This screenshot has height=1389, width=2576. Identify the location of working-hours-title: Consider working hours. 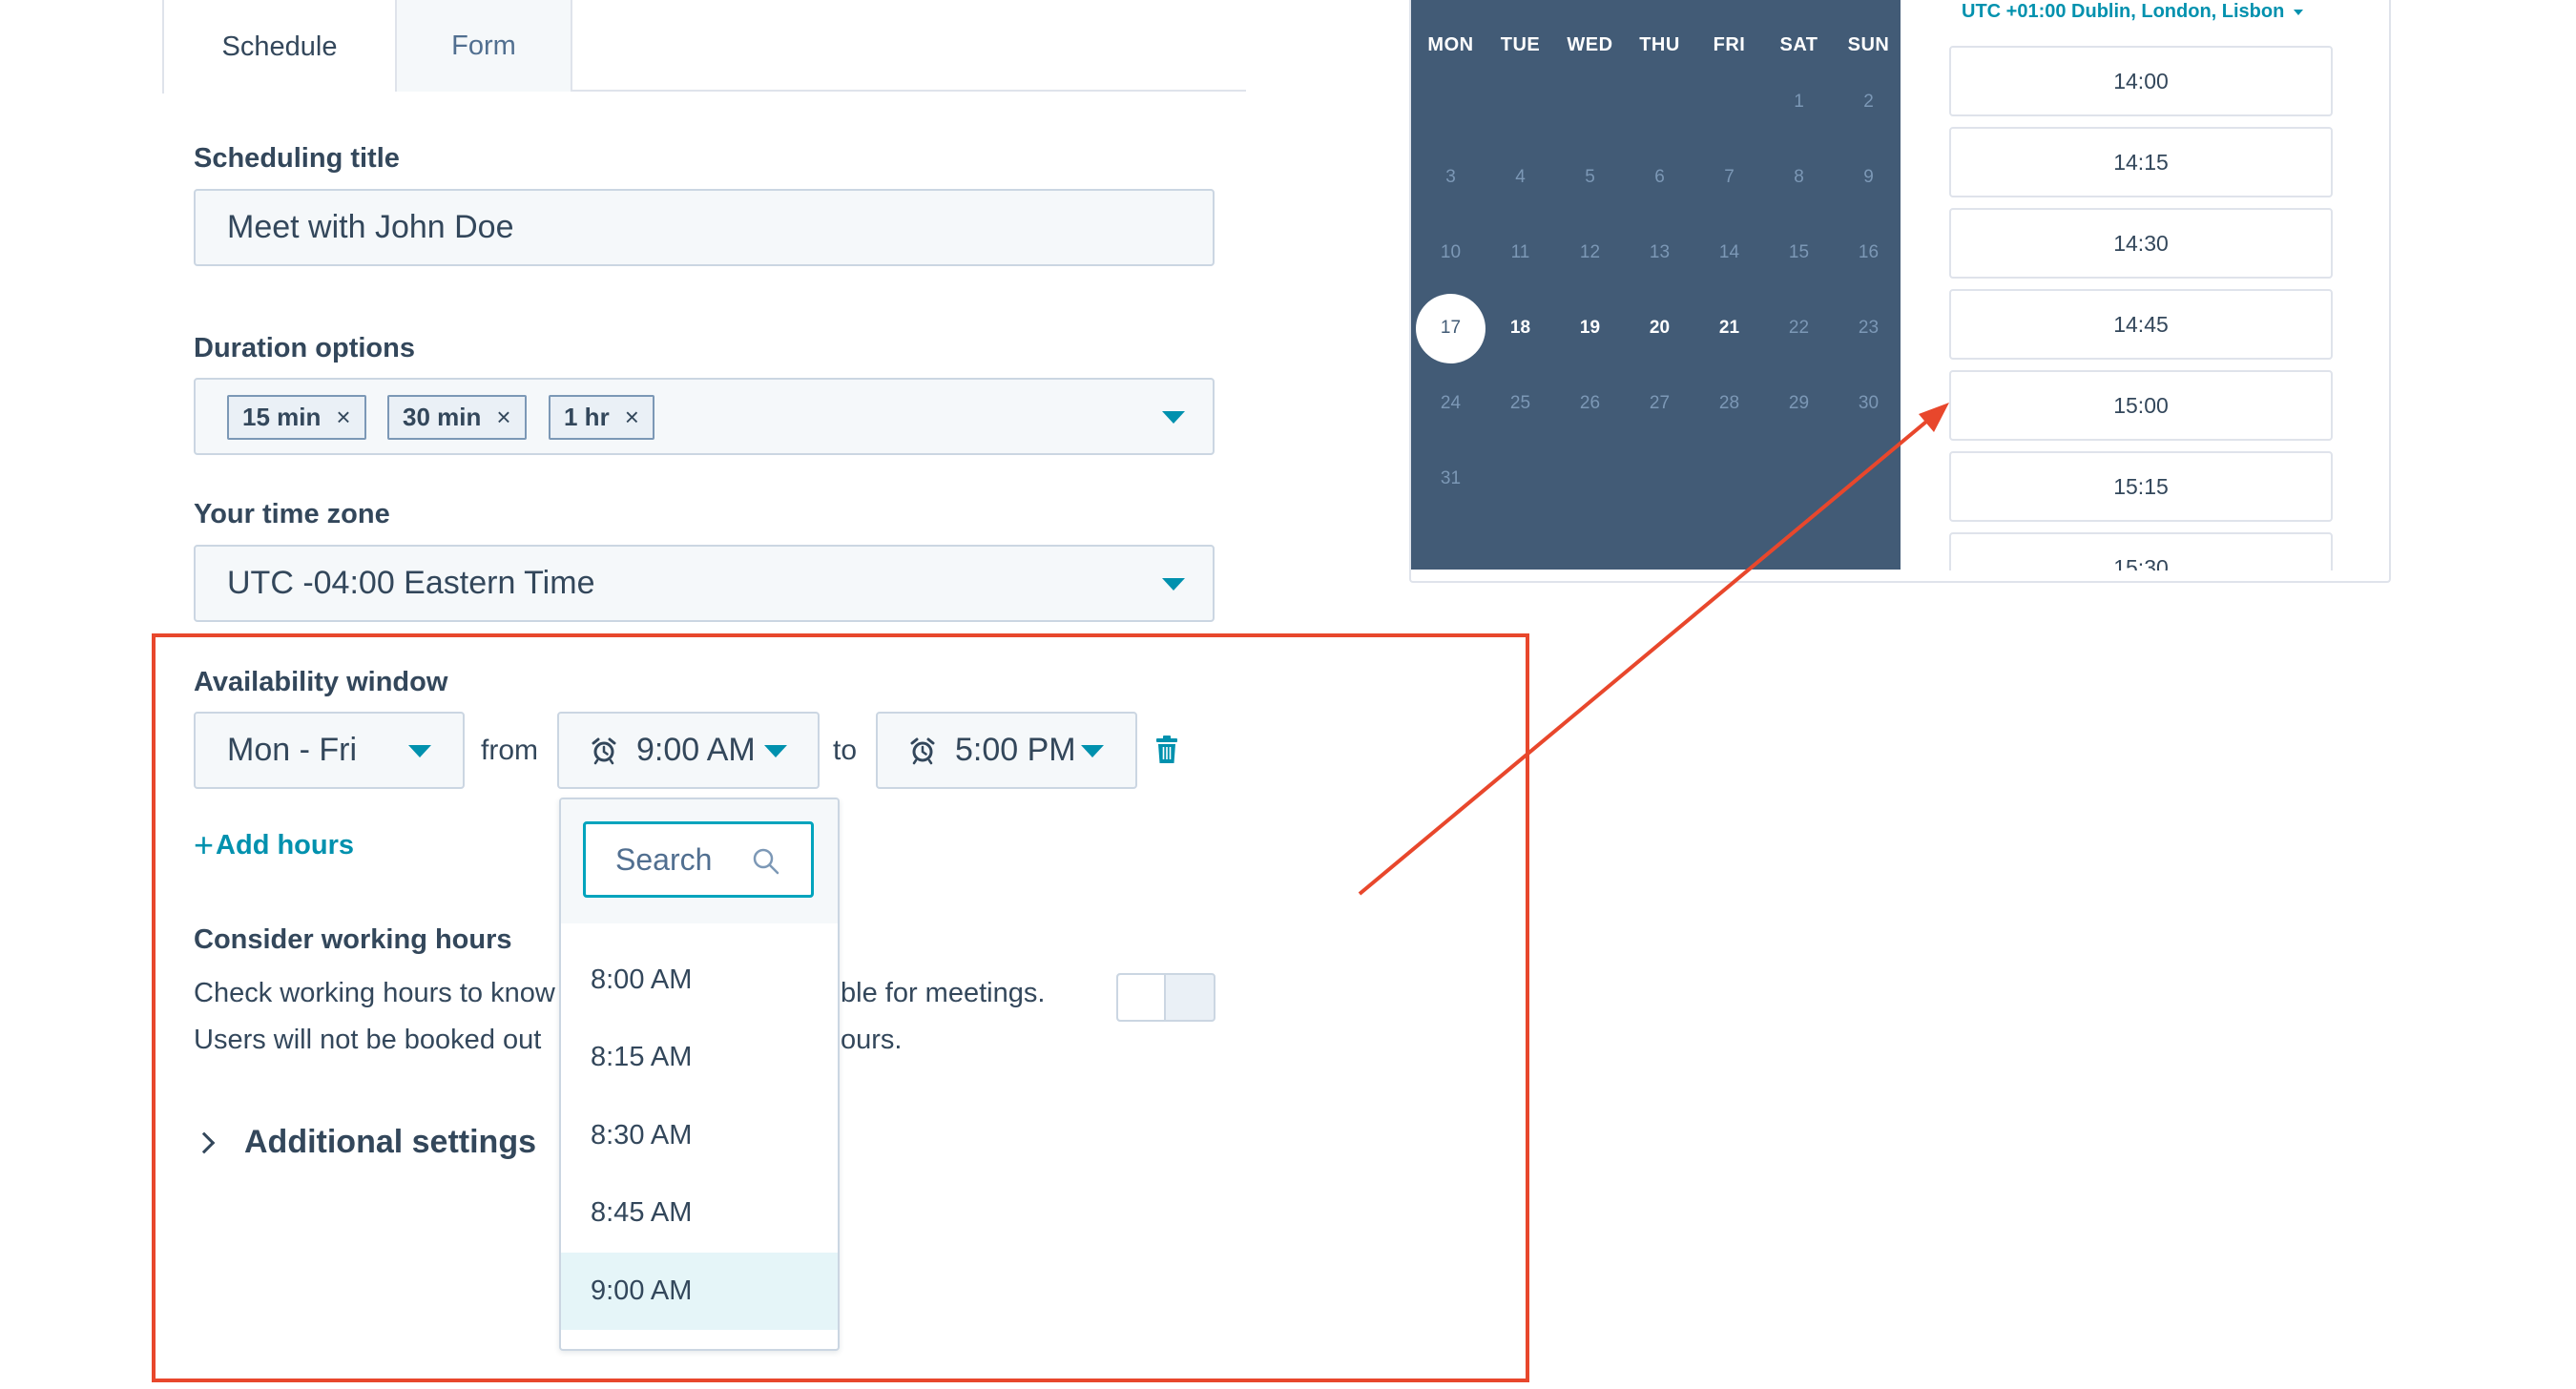
(353, 939).